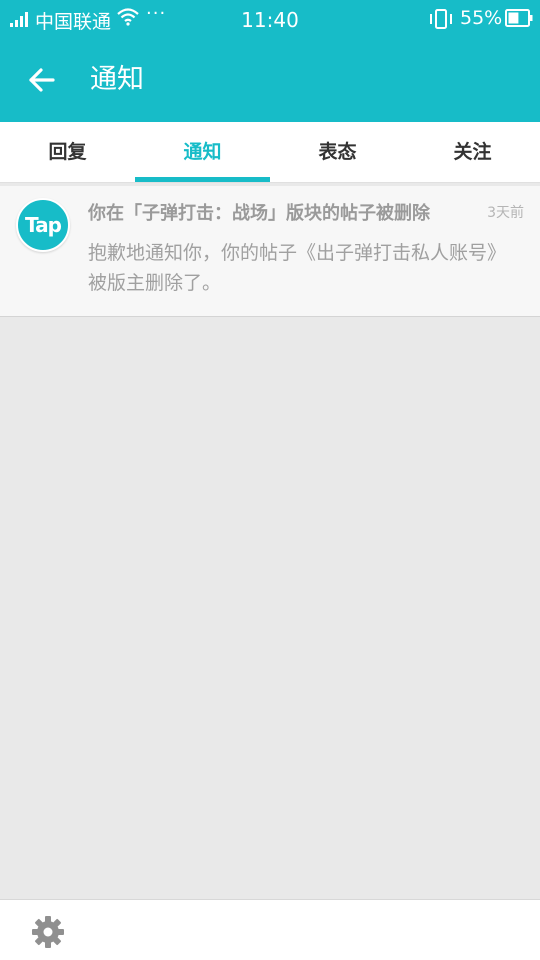  I want to click on notification-title: 你在「子弹打击：战场」版块的帖子被删除, so click(259, 213).